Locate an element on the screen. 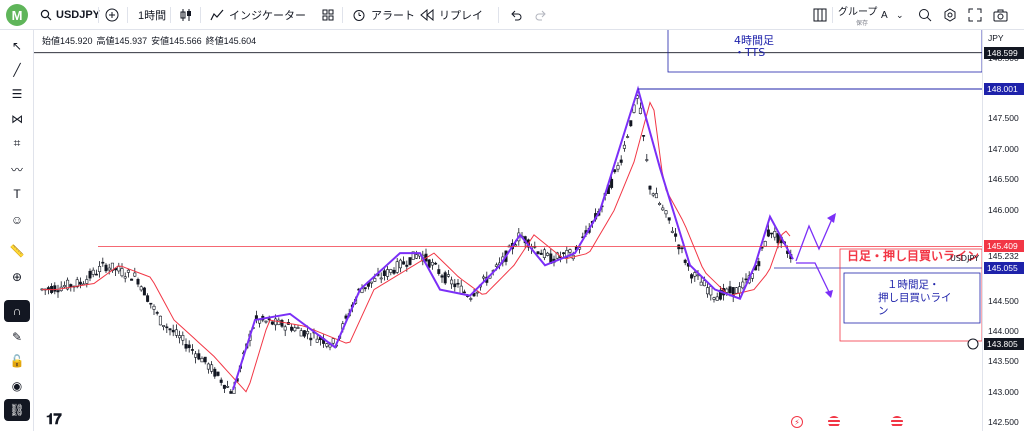 This screenshot has width=1024, height=431. link-icon: ⛓ is located at coordinates (17, 410).